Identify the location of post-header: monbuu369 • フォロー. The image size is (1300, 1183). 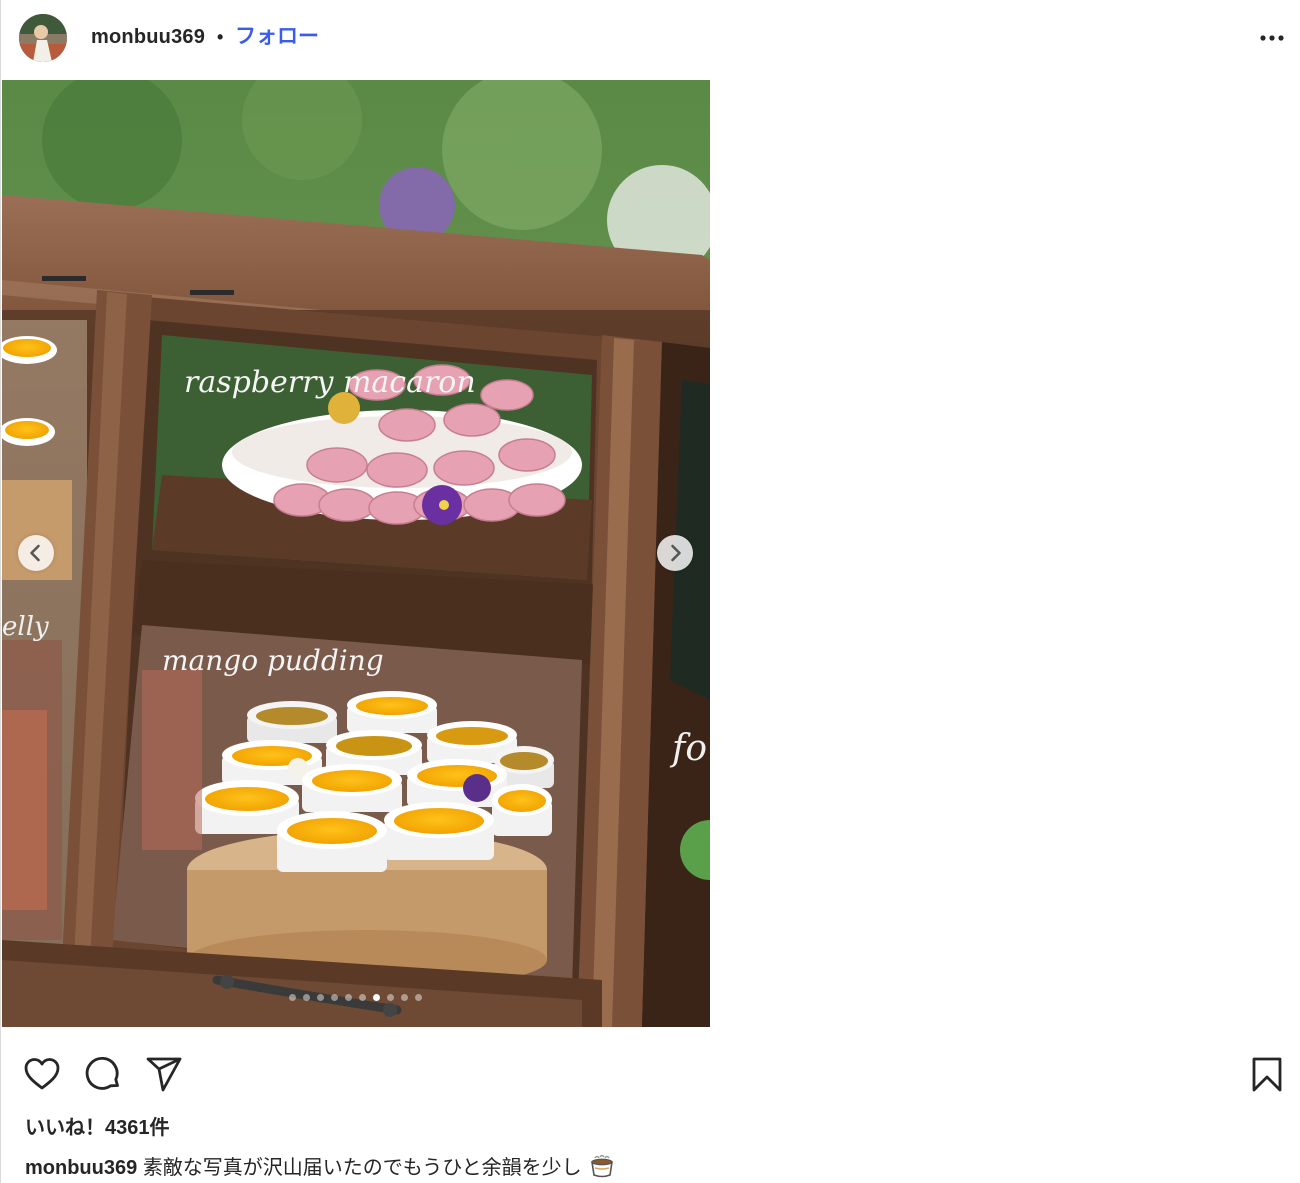
(650, 38).